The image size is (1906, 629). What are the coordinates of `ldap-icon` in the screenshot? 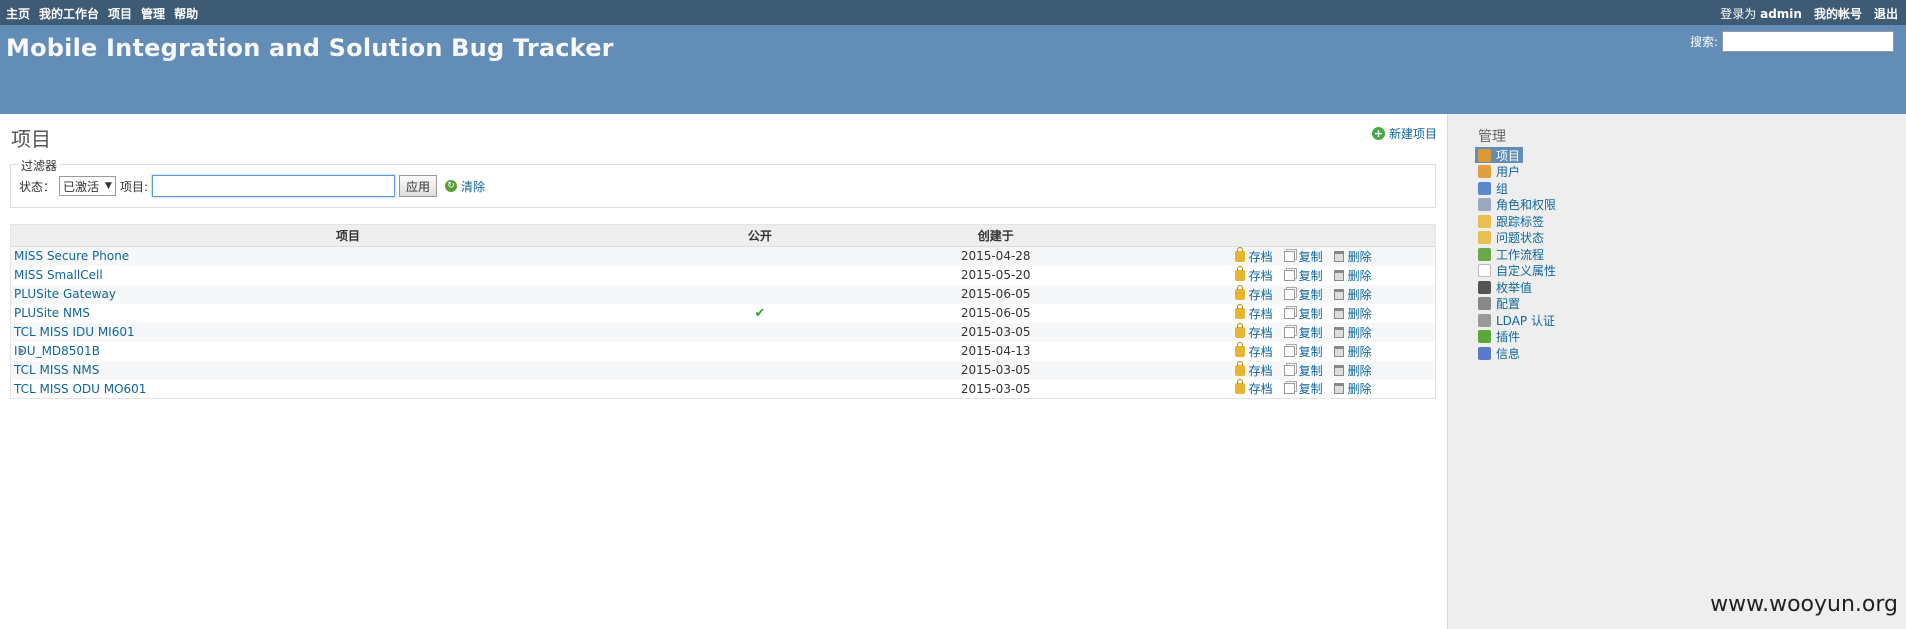 It's located at (1484, 320).